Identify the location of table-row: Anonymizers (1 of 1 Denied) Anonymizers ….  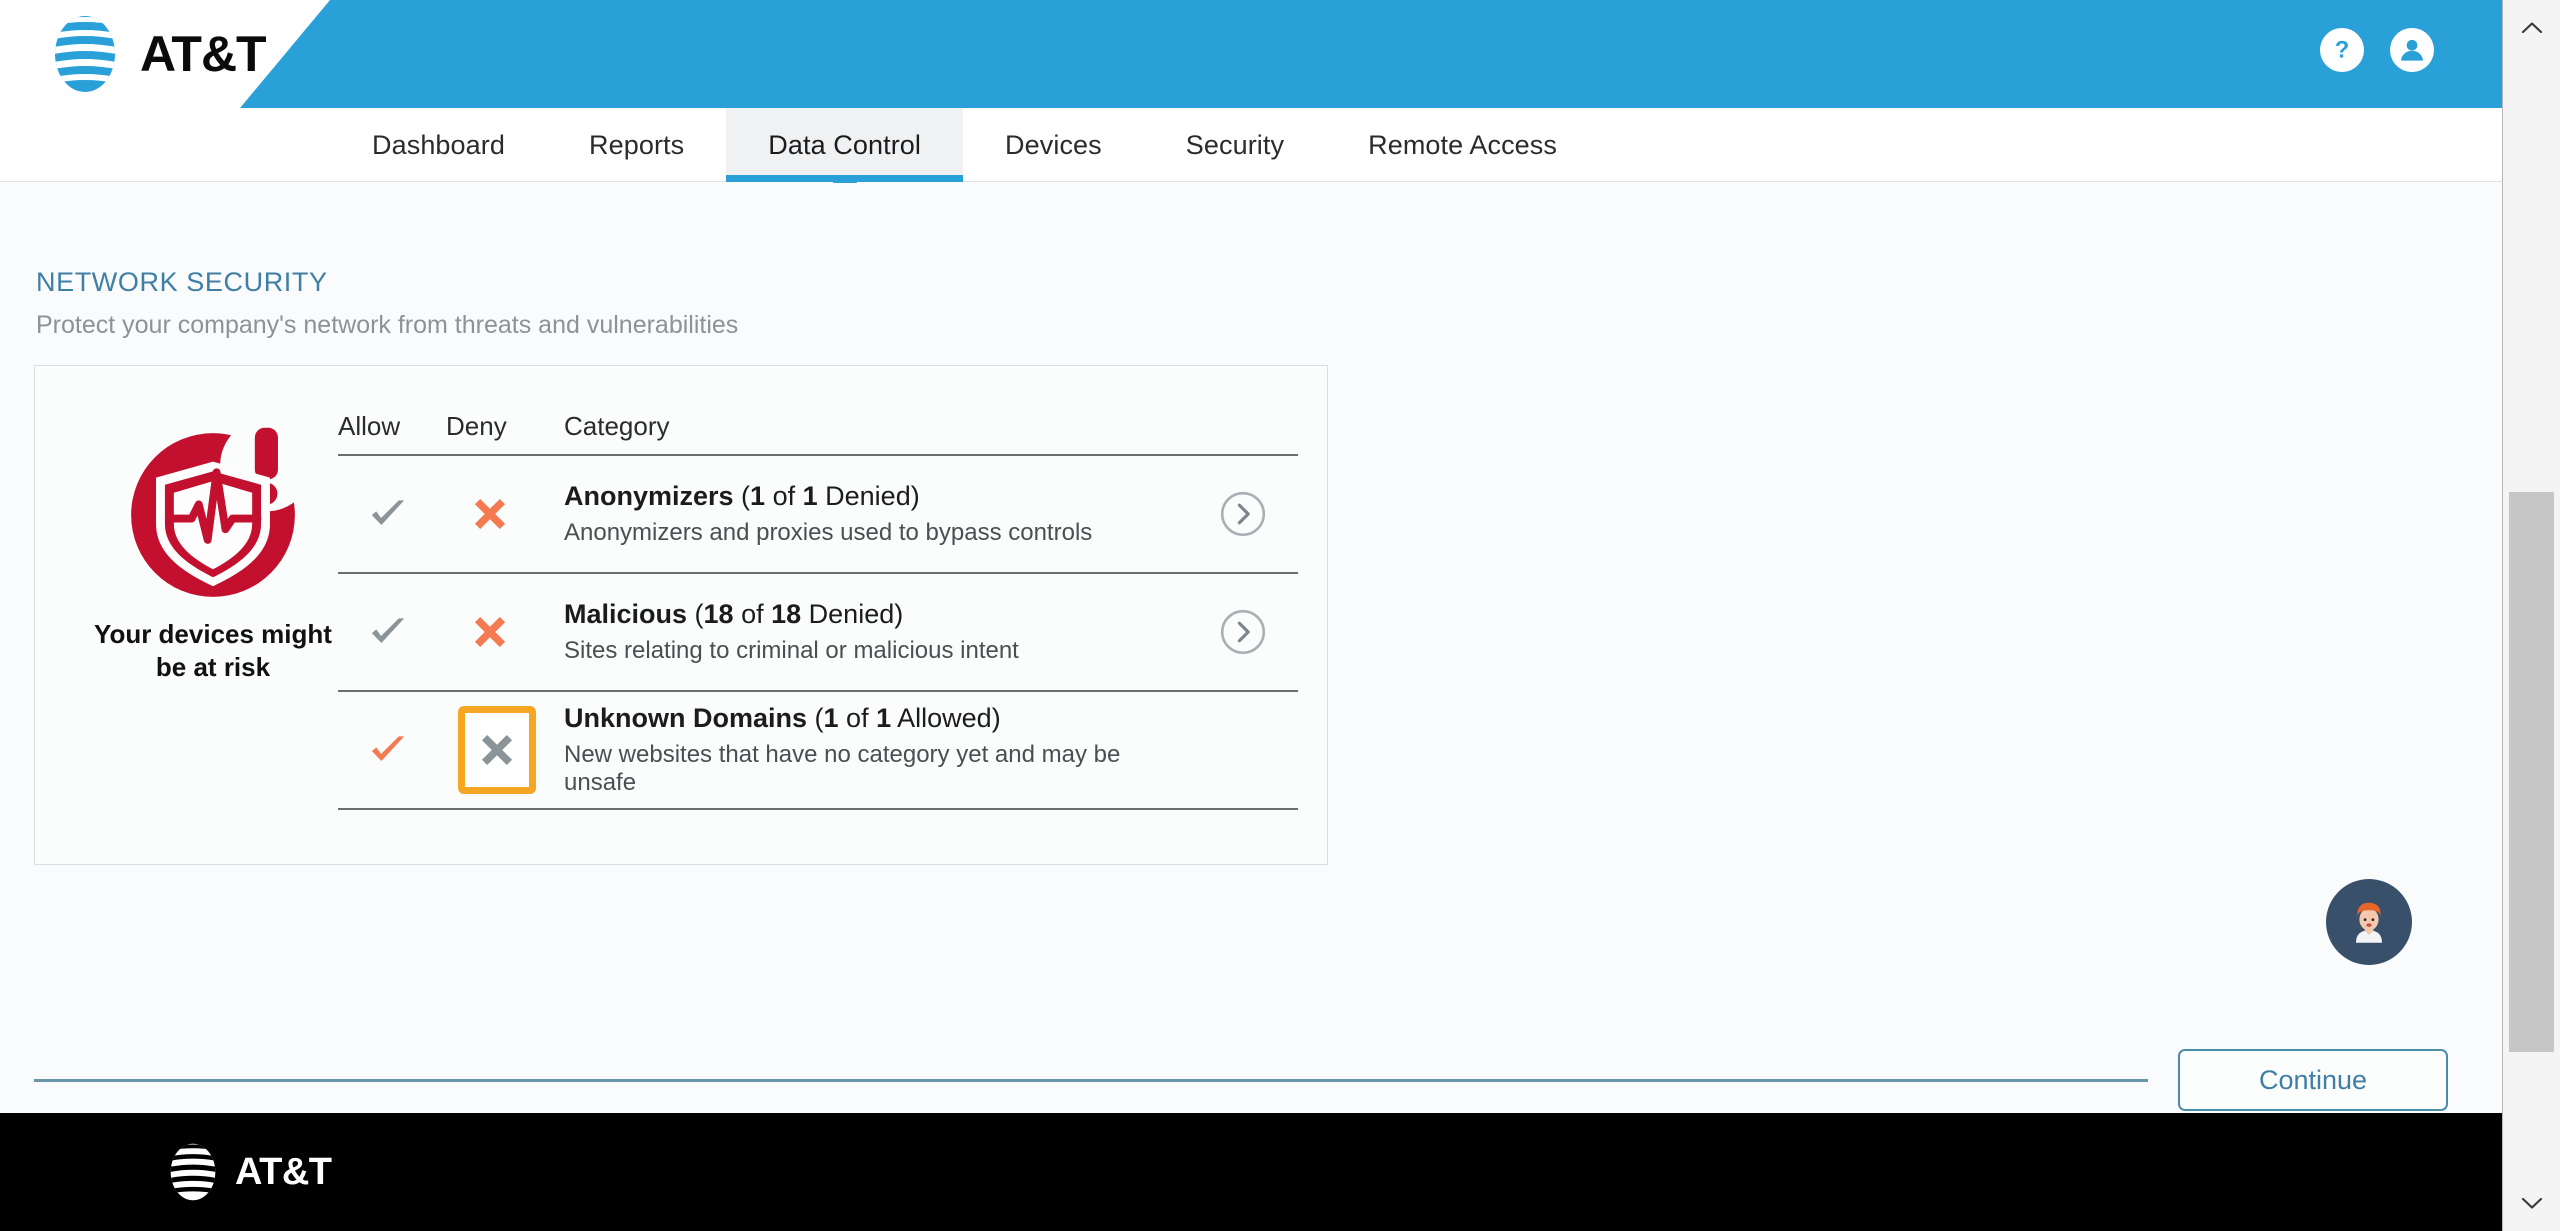
(818, 515).